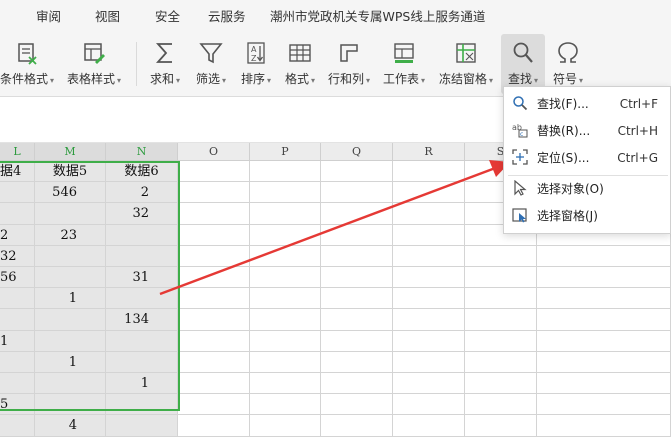  Describe the element at coordinates (429, 152) in the screenshot. I see `column-header-r: R` at that location.